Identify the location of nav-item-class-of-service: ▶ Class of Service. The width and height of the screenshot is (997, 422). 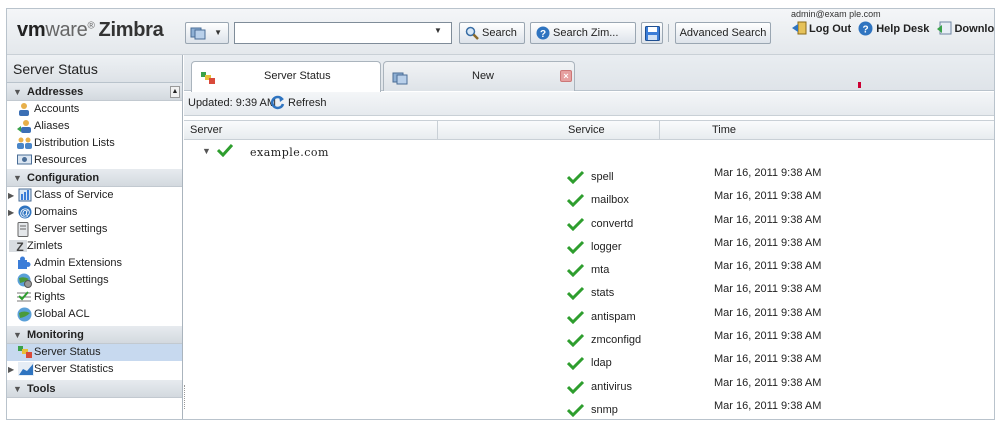
(94, 195).